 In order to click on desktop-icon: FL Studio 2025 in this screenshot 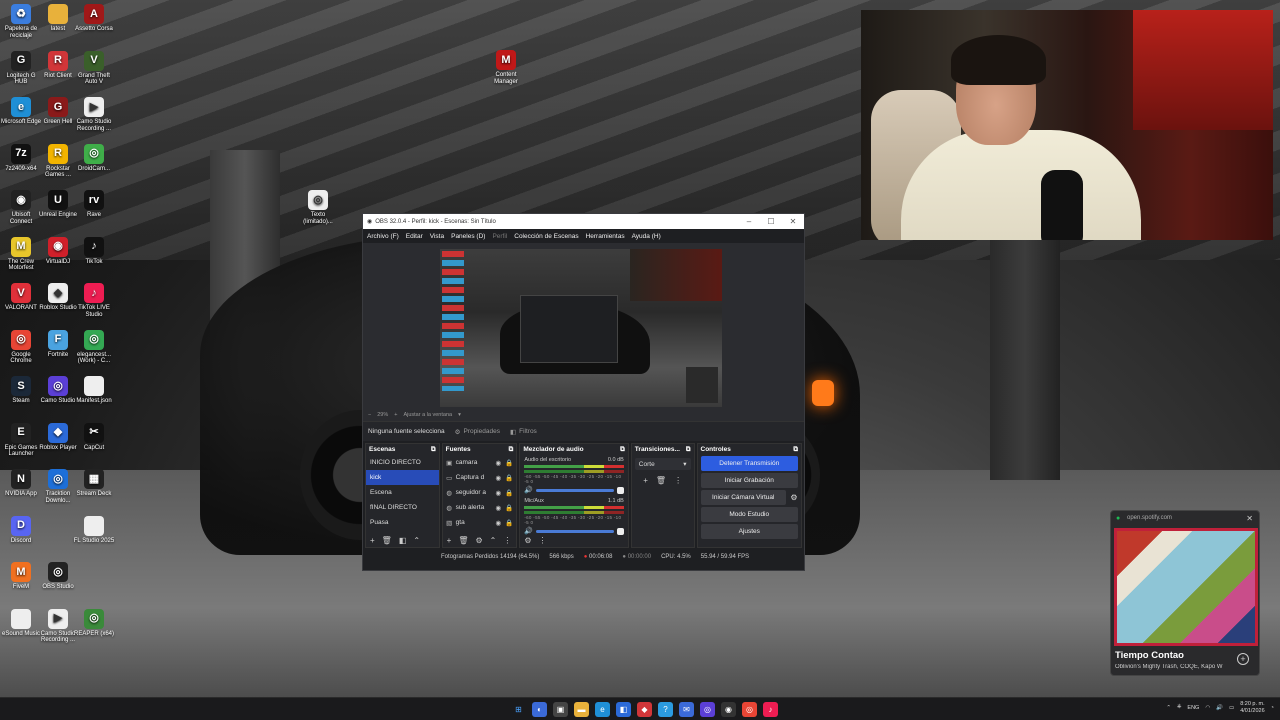, I will do `click(94, 530)`.